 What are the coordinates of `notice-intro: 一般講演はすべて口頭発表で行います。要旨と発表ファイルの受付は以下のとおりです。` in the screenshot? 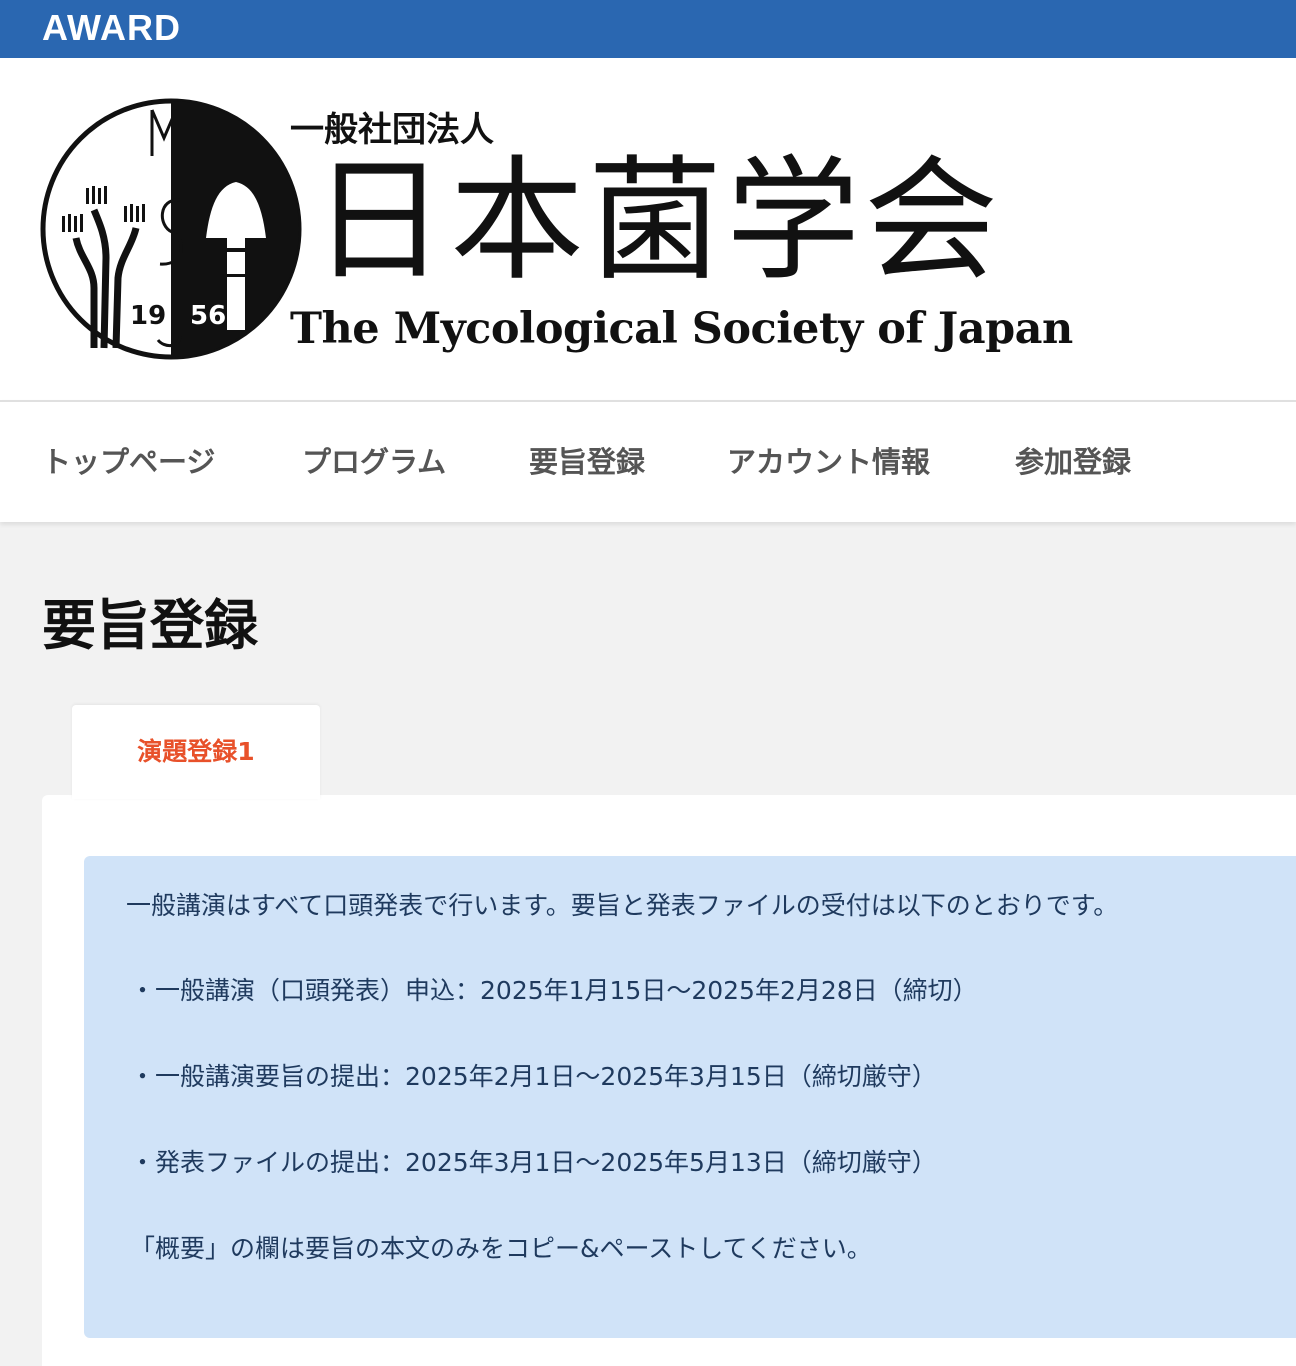 It's located at (622, 905).